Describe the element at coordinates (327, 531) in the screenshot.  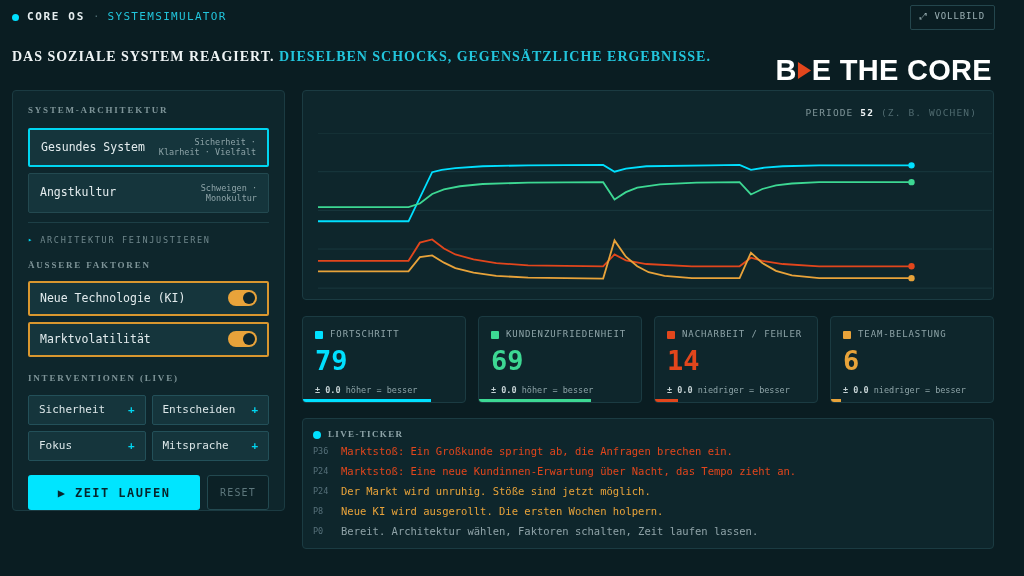
I see `period-tag: P0` at that location.